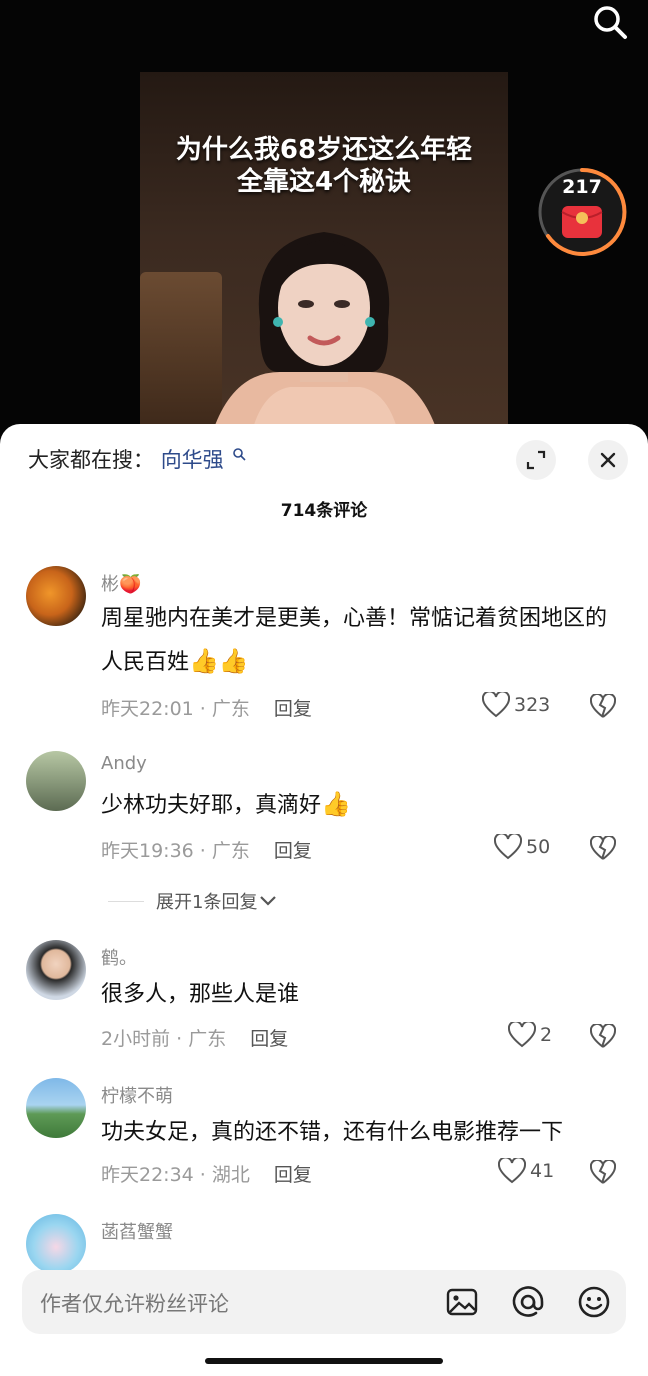  Describe the element at coordinates (207, 902) in the screenshot. I see `expand-replies-label: 展开1条回复` at that location.